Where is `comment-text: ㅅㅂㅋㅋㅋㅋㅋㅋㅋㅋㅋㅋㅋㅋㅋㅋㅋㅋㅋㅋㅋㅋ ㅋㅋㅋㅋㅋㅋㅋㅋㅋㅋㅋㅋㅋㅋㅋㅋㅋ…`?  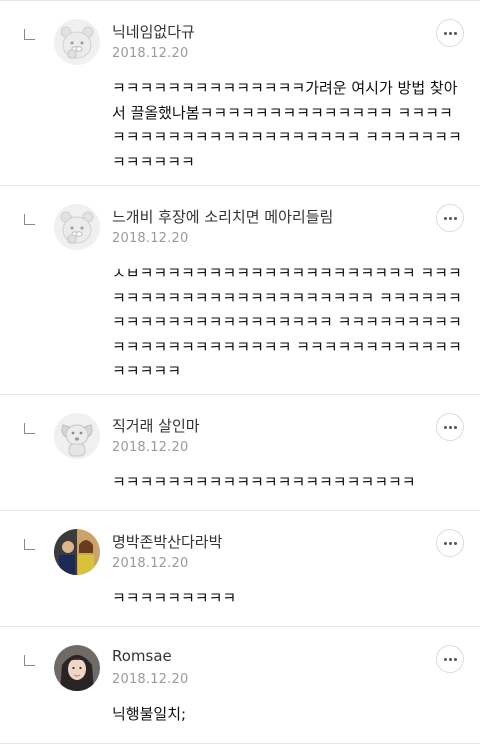
comment-text: ㅅㅂㅋㅋㅋㅋㅋㅋㅋㅋㅋㅋㅋㅋㅋㅋㅋㅋㅋㅋㅋㅋ ㅋㅋㅋㅋㅋㅋㅋㅋㅋㅋㅋㅋㅋㅋㅋㅋㅋ… is located at coordinates (287, 322).